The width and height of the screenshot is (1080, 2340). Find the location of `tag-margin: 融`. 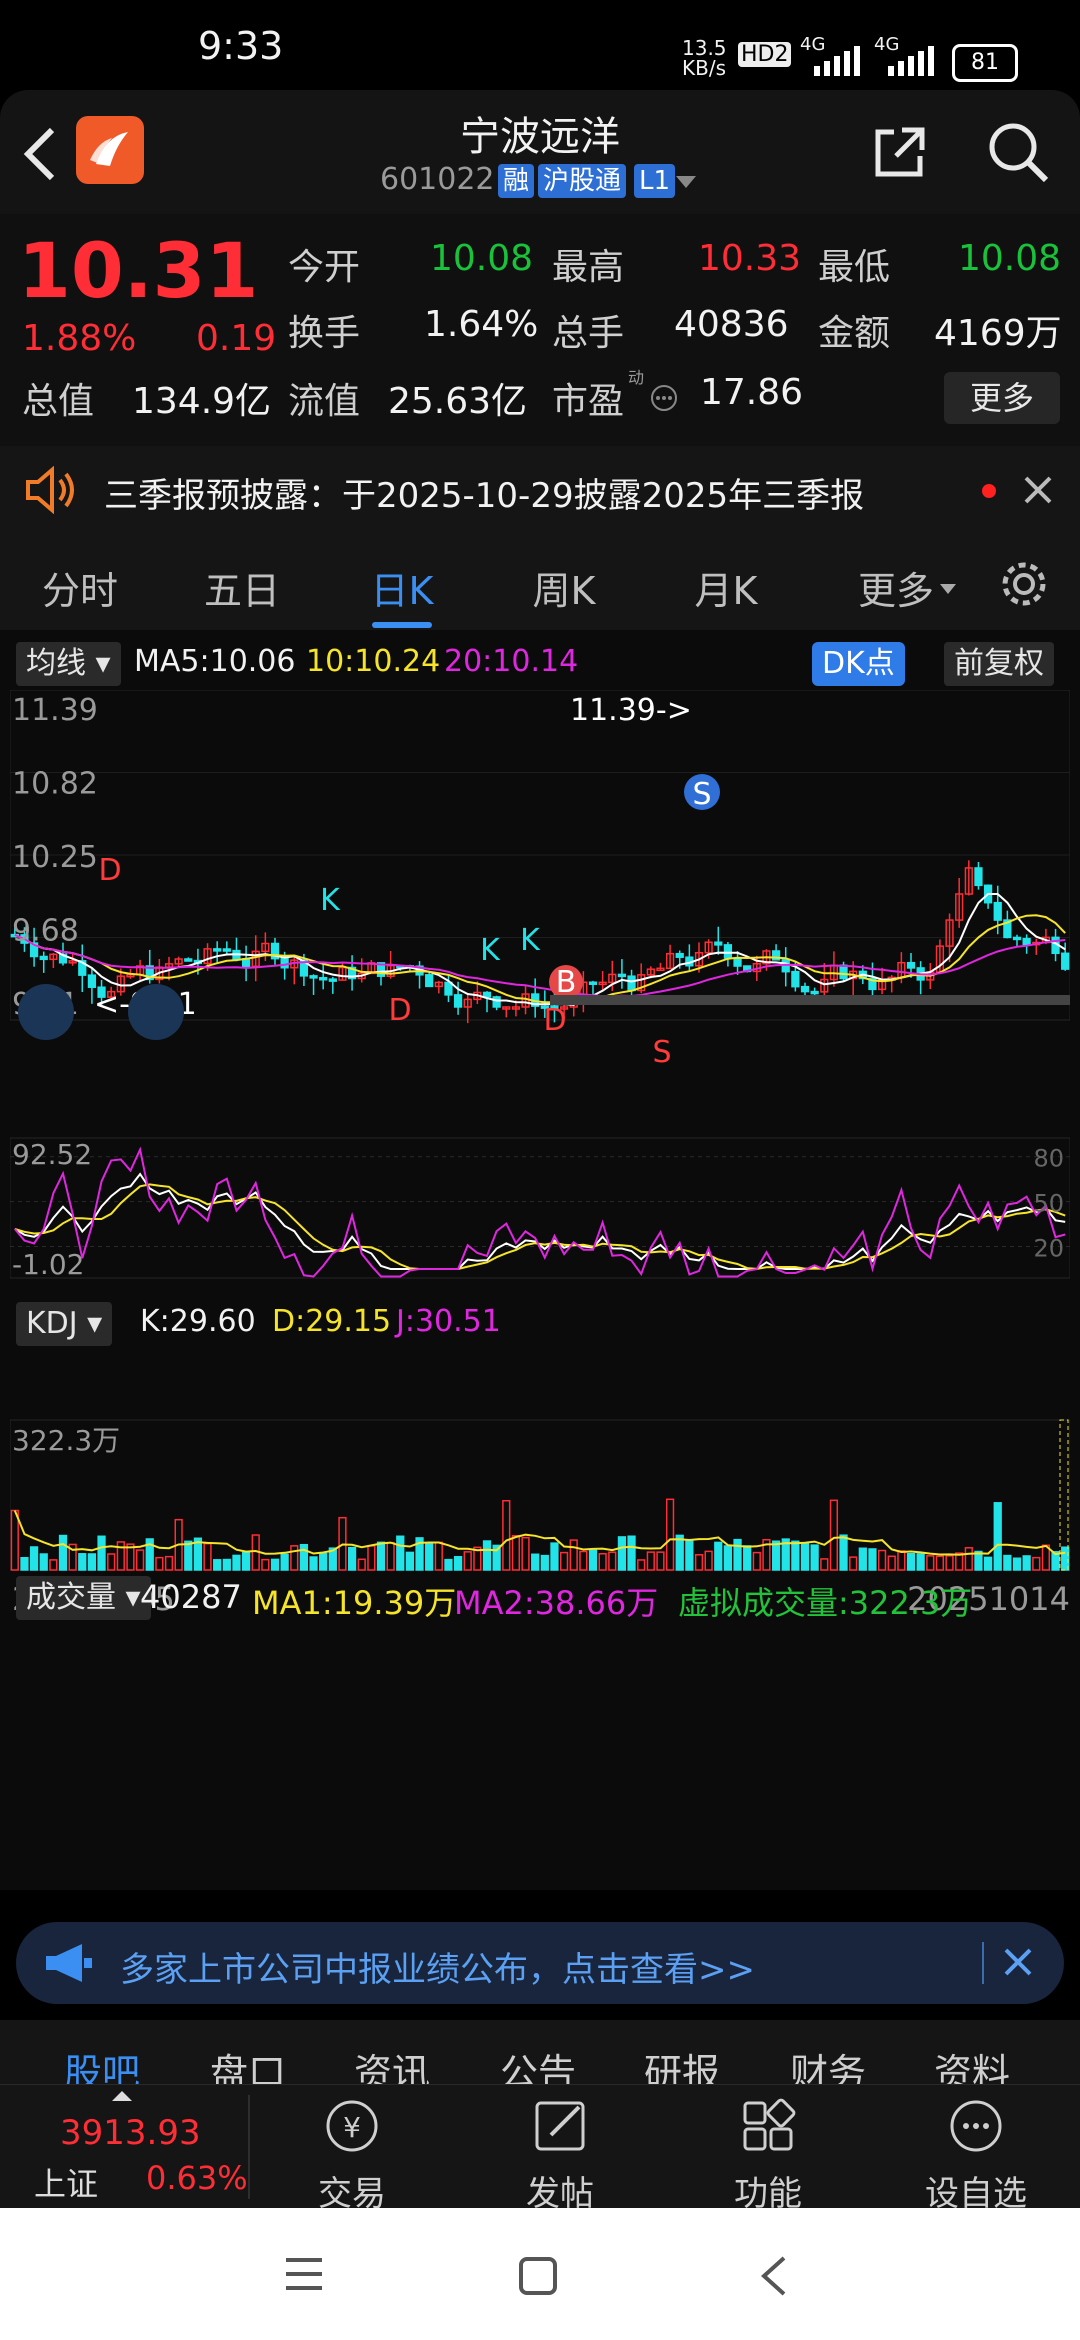

tag-margin: 融 is located at coordinates (516, 181).